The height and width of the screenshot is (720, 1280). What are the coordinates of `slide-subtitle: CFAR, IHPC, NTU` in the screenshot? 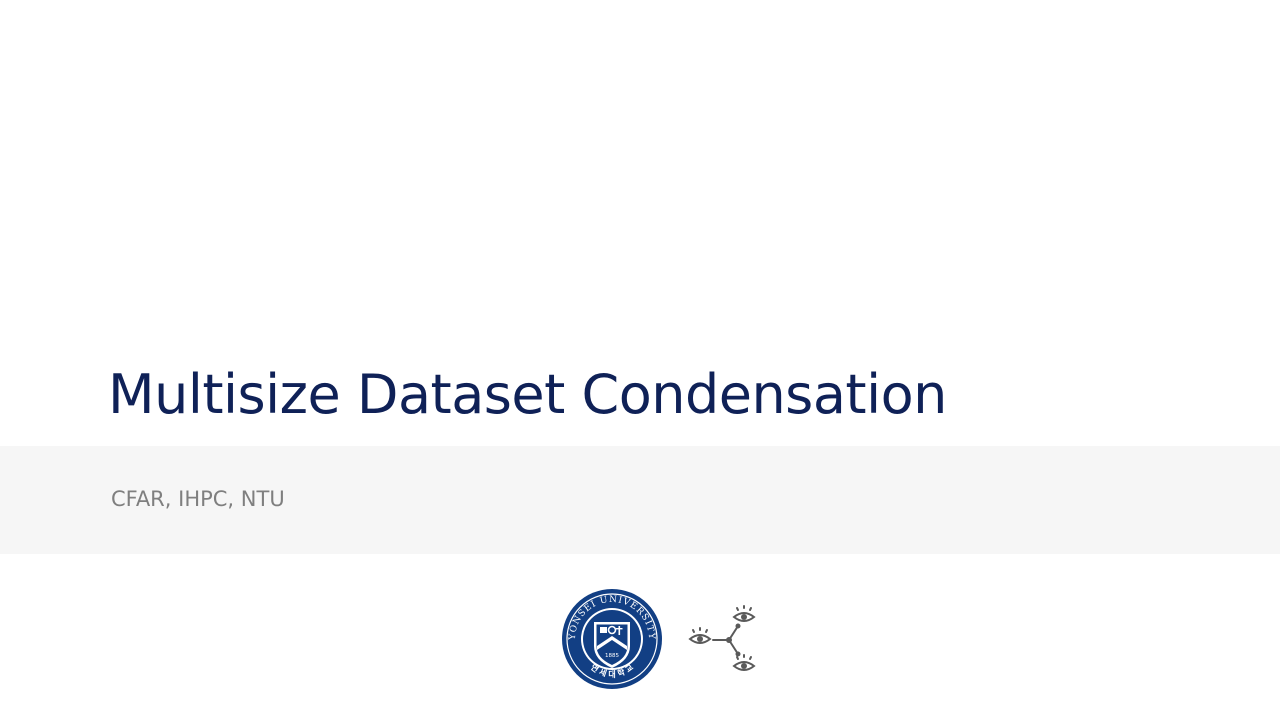 It's located at (198, 499).